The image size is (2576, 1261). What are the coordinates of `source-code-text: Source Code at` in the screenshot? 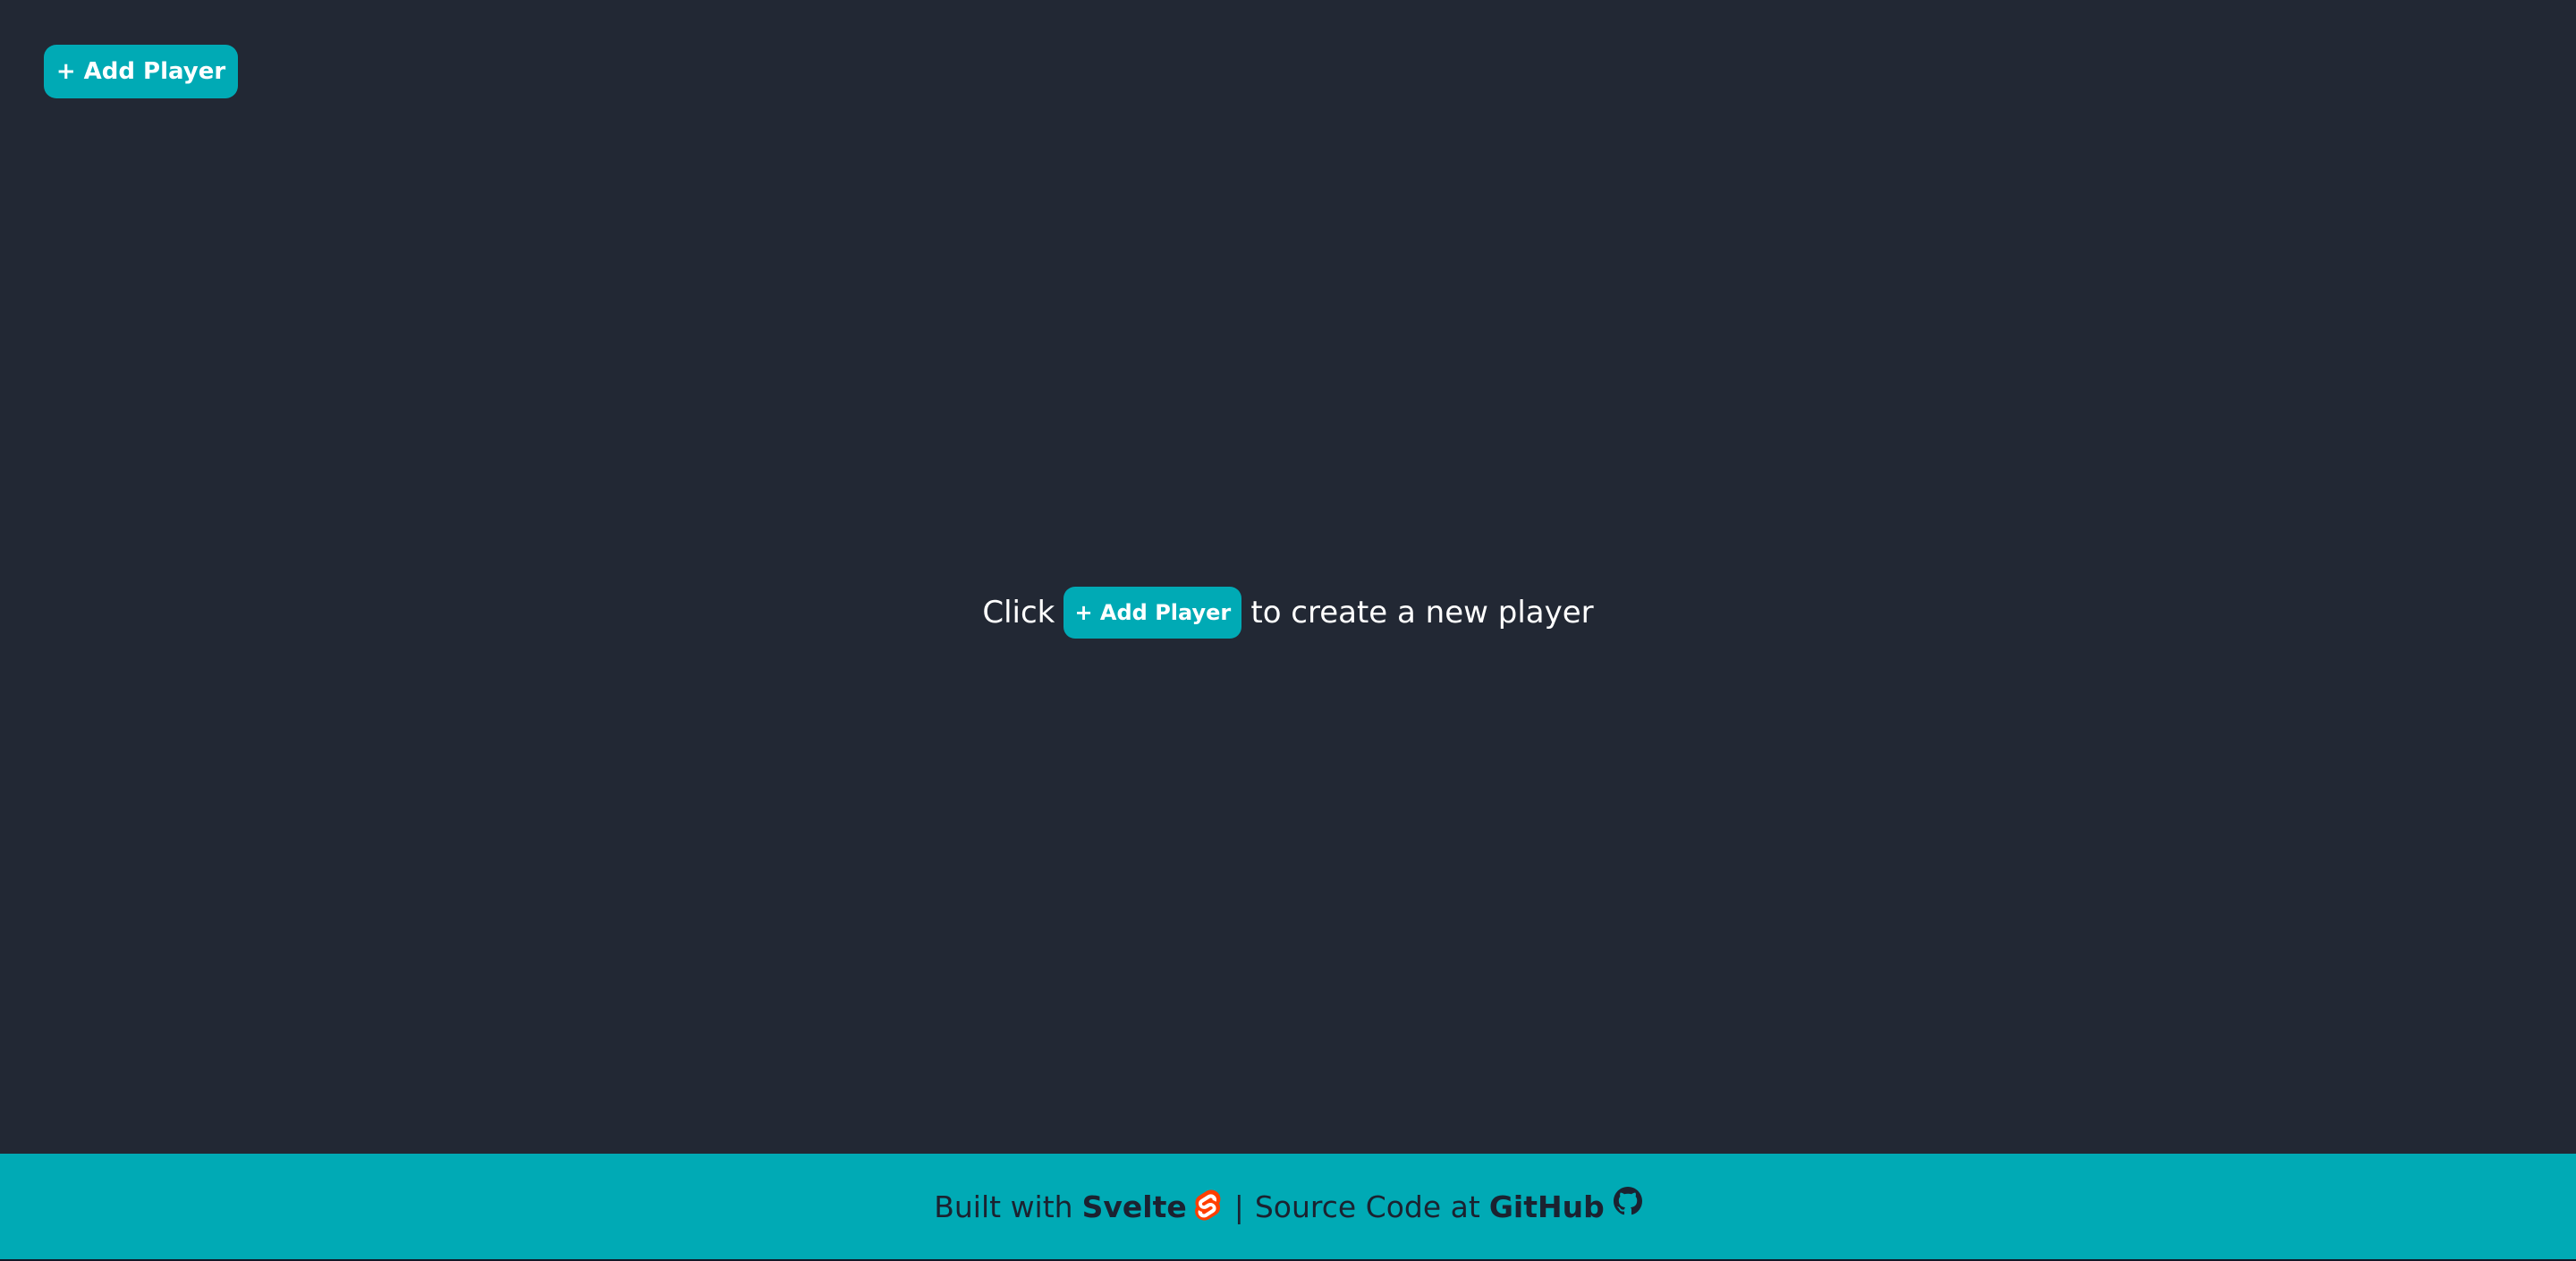 It's located at (1367, 1206).